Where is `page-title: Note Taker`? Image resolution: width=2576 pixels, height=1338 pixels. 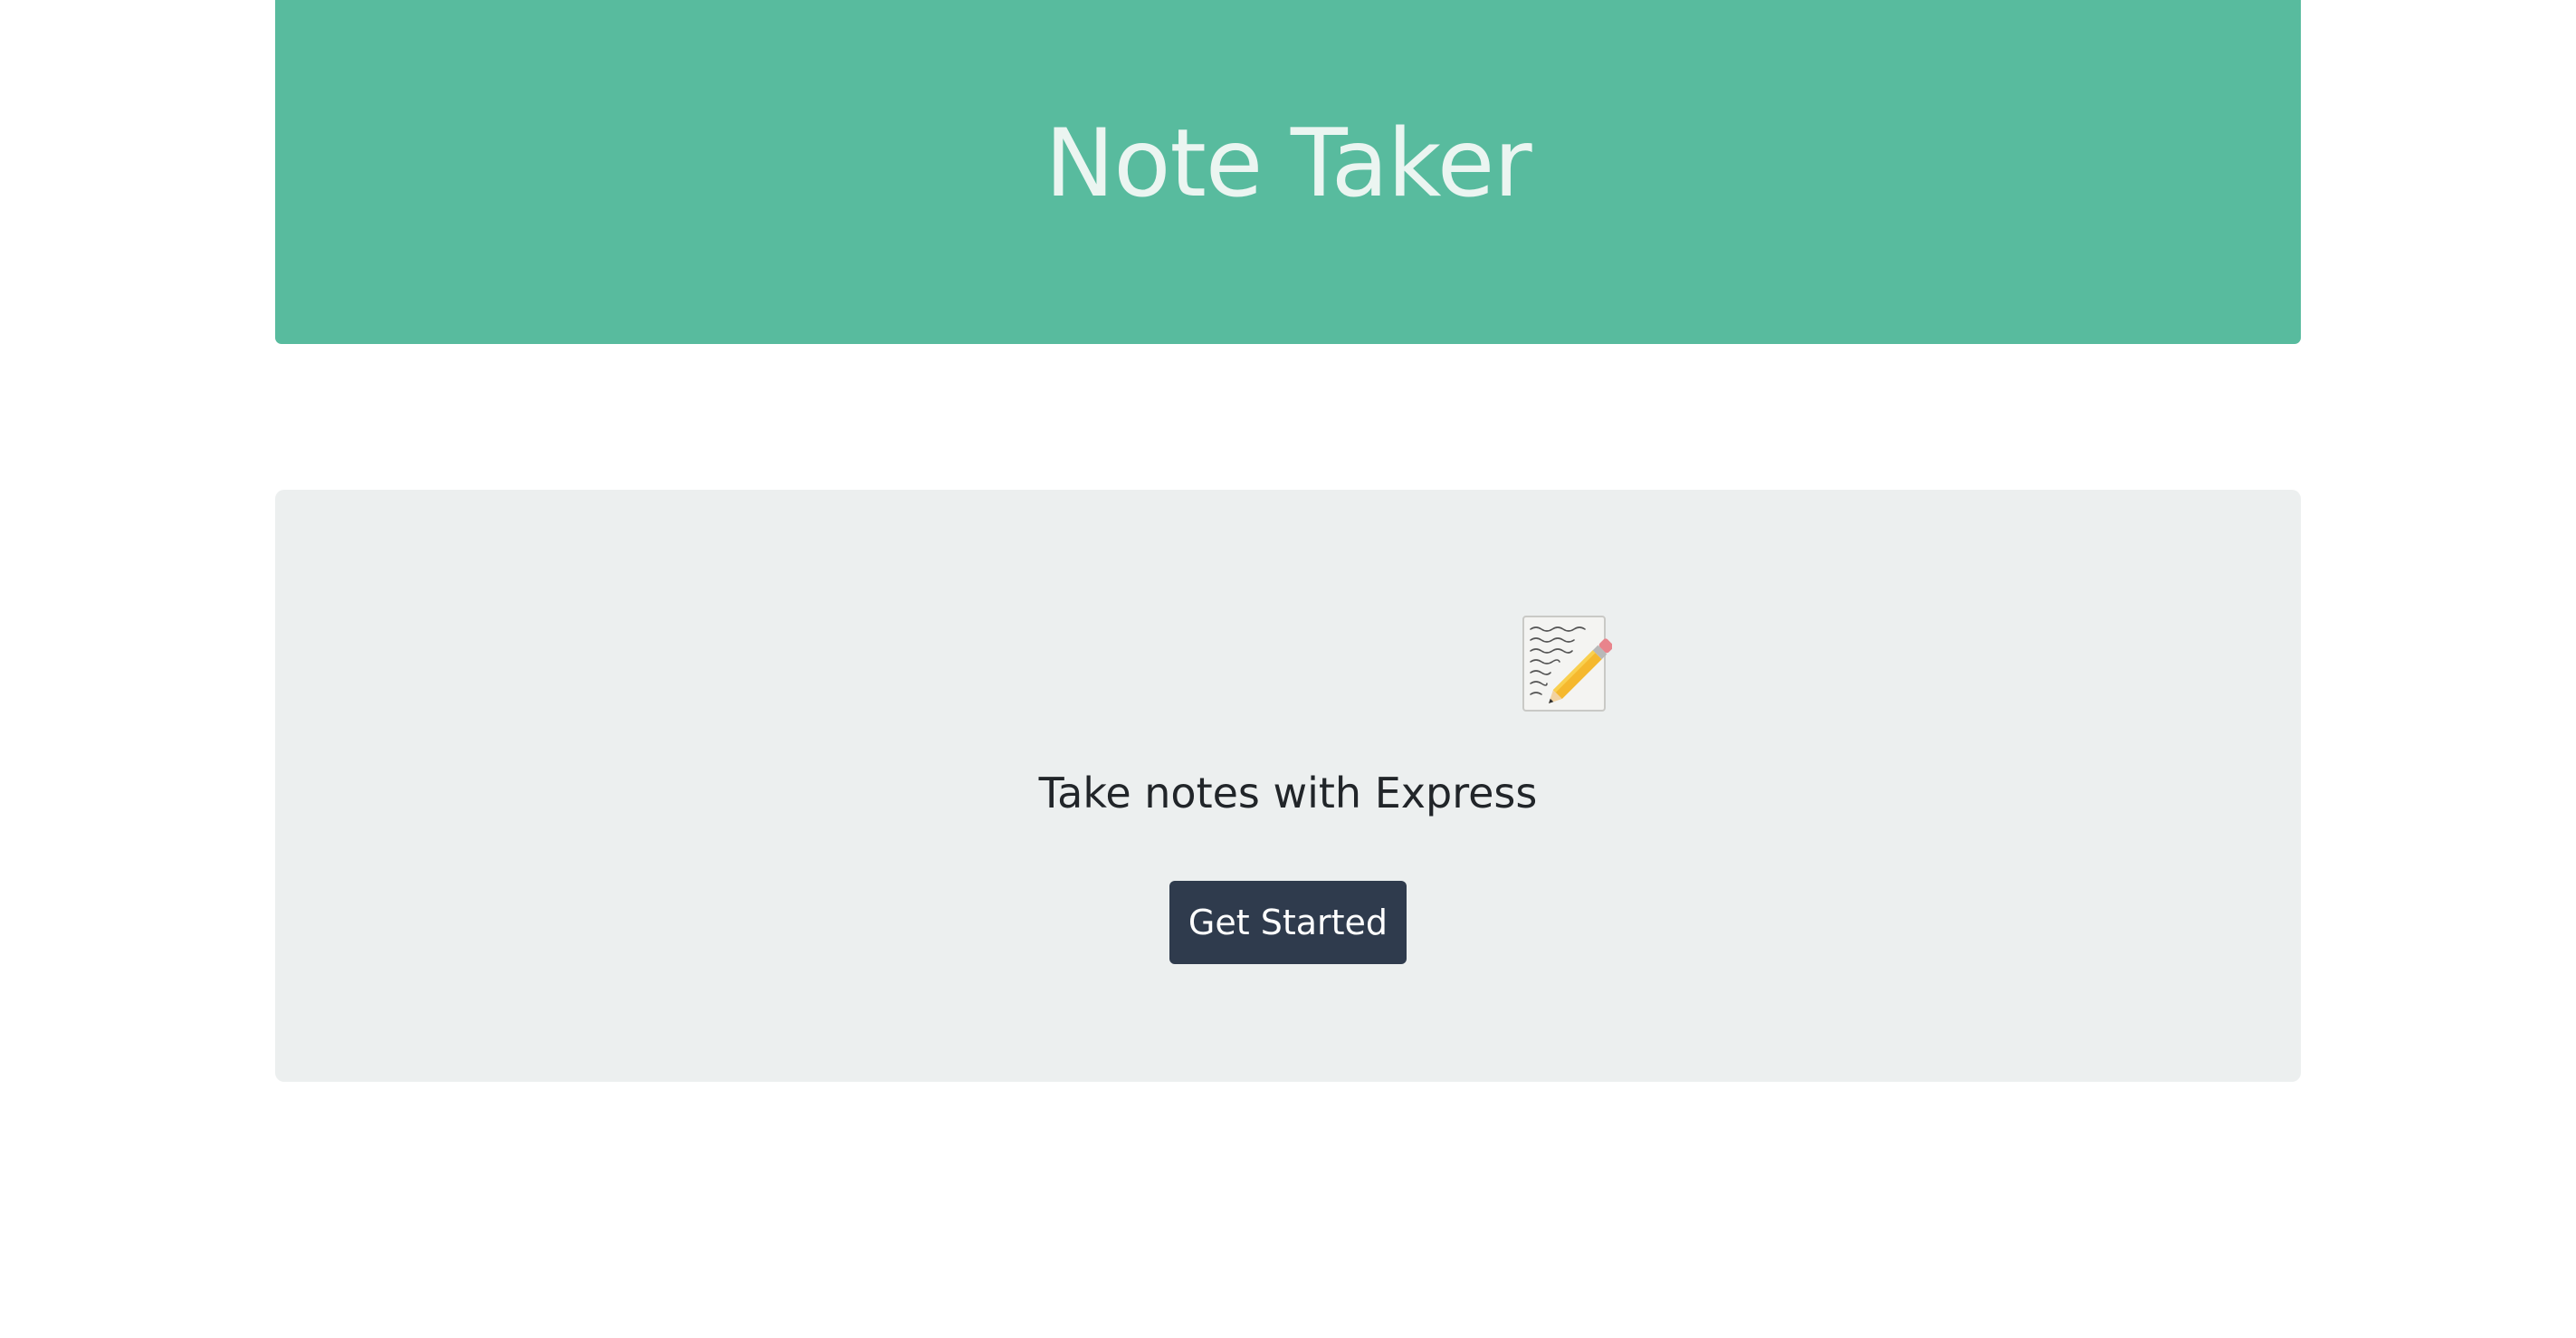
page-title: Note Taker is located at coordinates (1288, 164).